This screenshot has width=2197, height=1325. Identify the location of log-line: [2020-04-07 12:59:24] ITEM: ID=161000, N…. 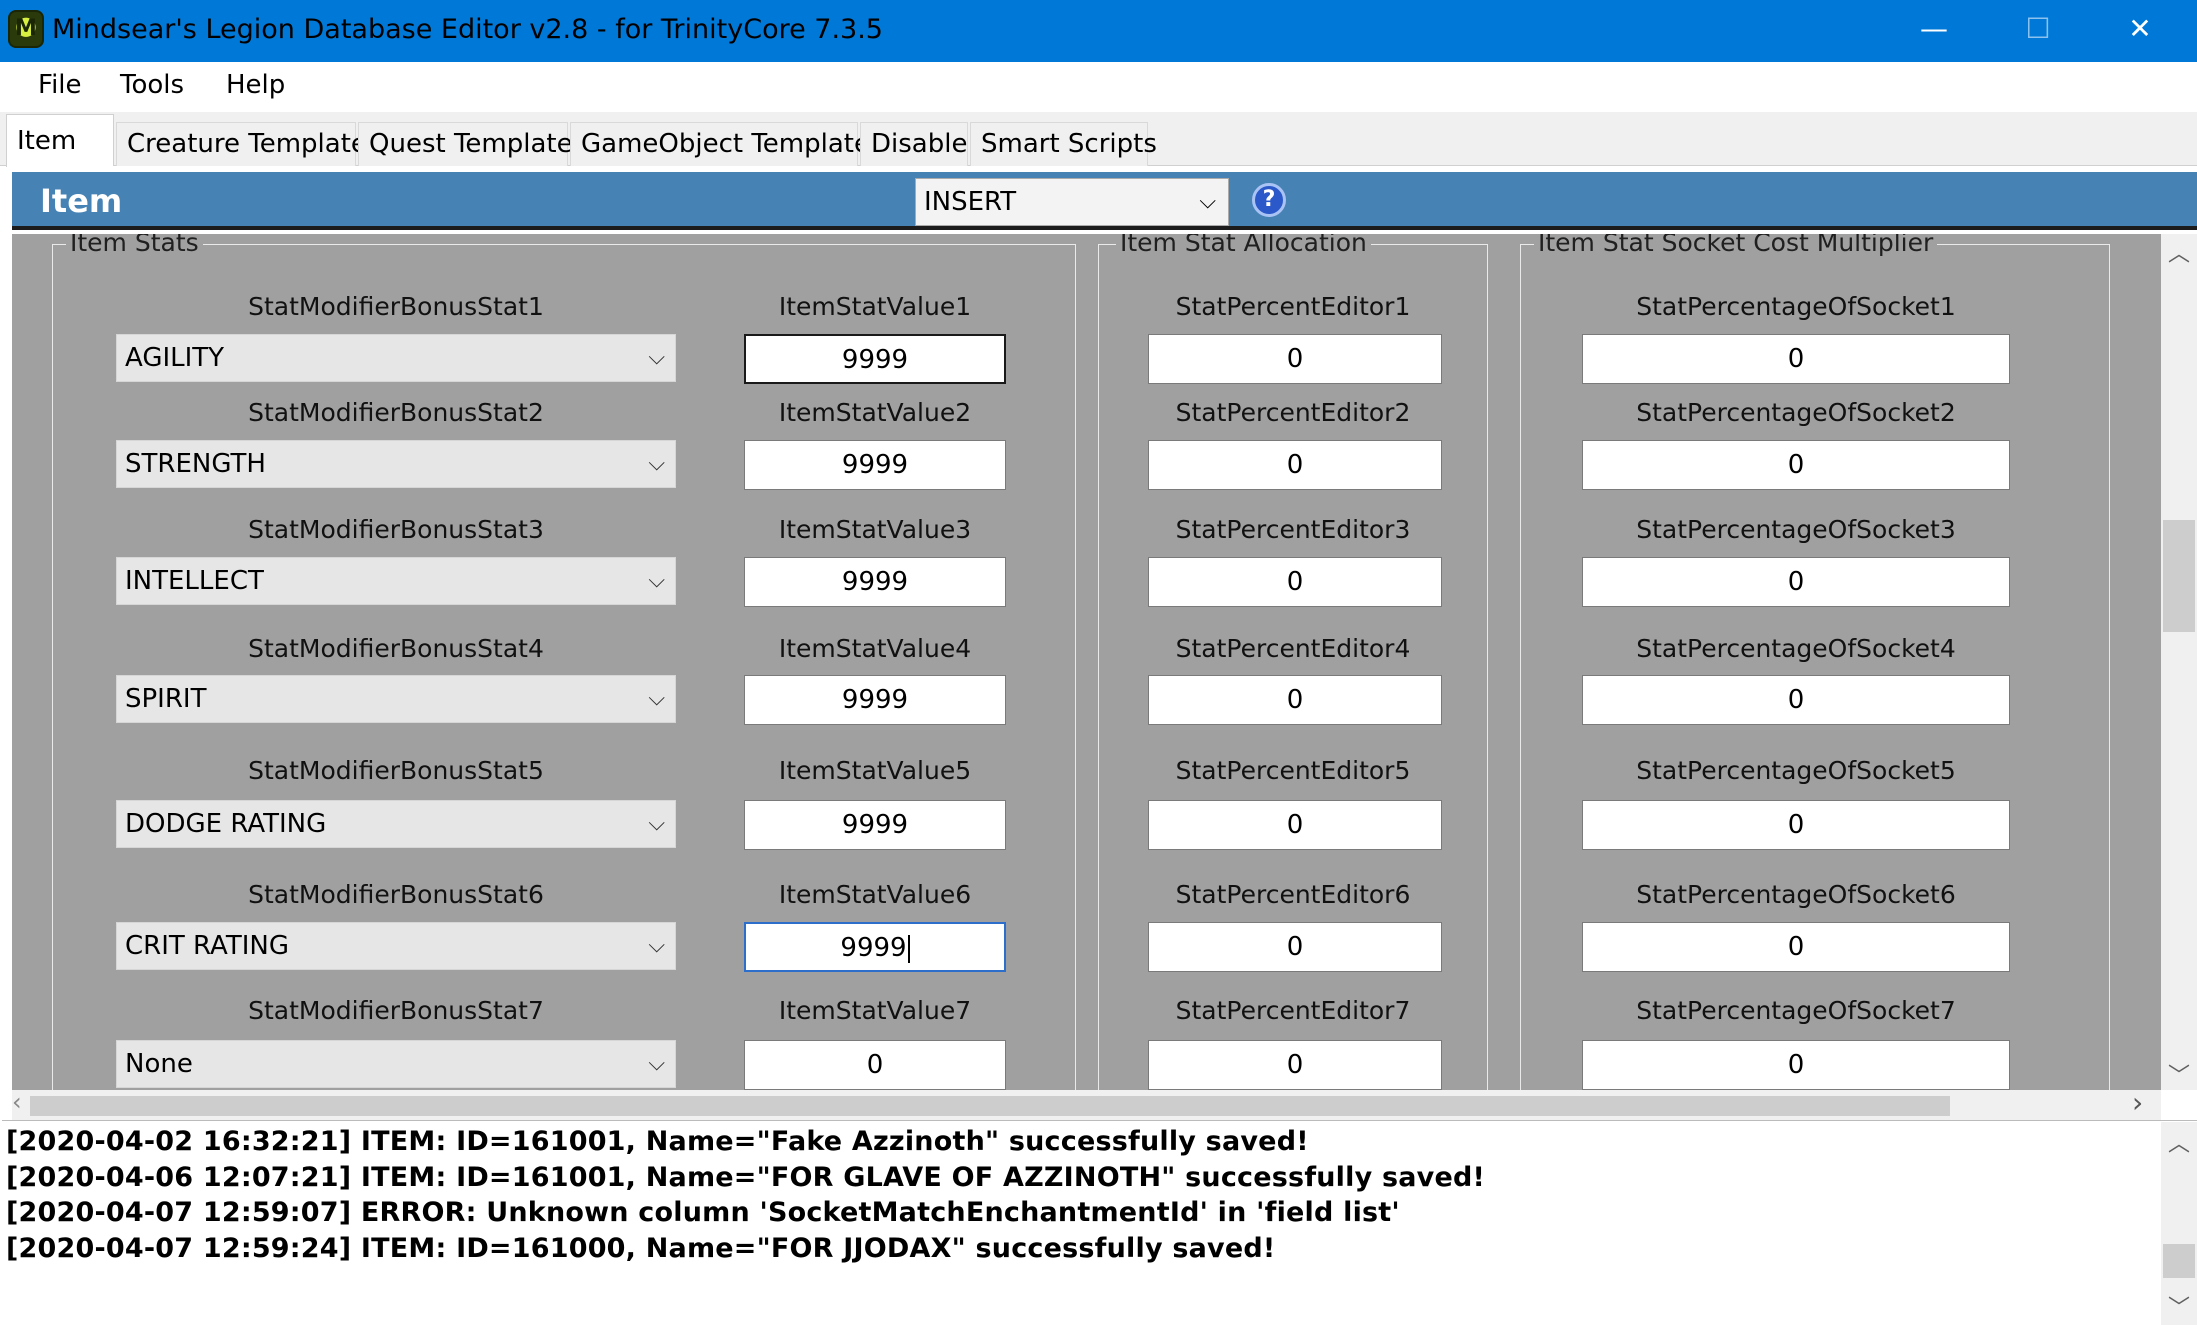
(641, 1248).